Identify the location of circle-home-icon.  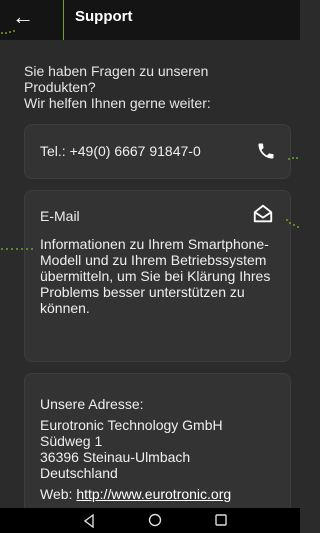
(155, 520).